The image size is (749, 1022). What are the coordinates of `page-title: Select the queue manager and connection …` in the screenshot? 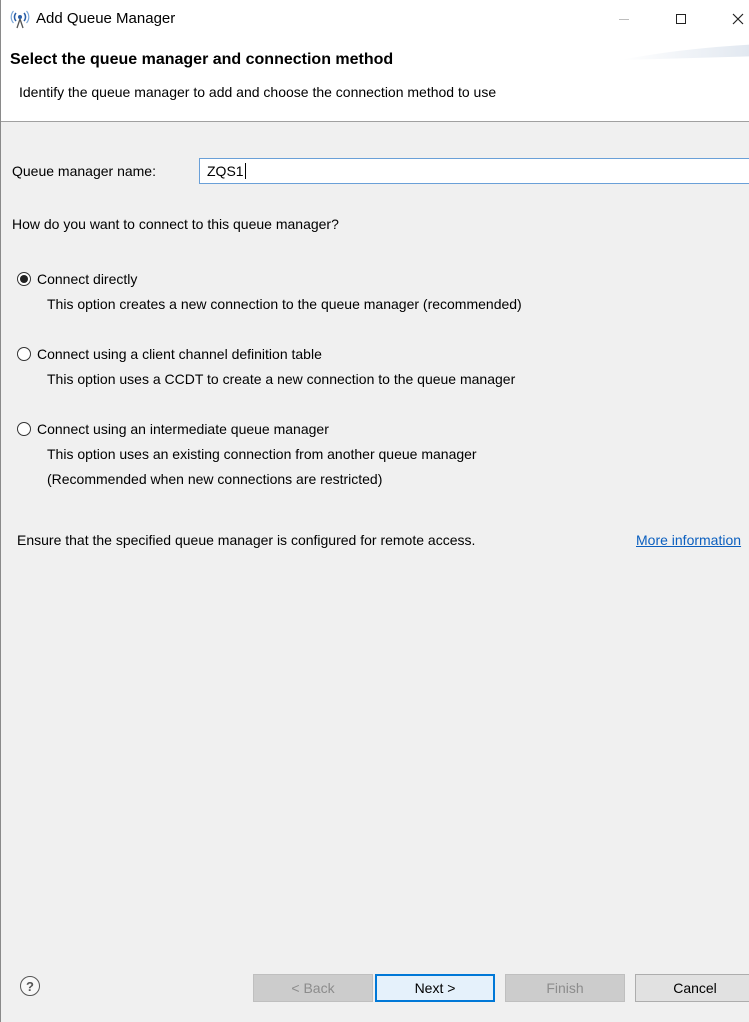 It's located at (202, 59).